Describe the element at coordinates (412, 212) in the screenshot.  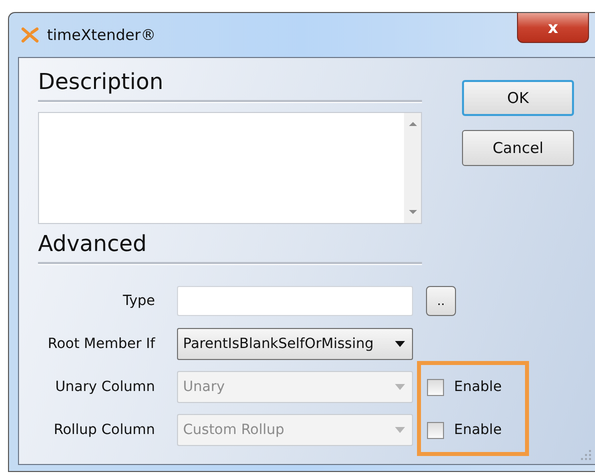
I see `scroll-down-icon` at that location.